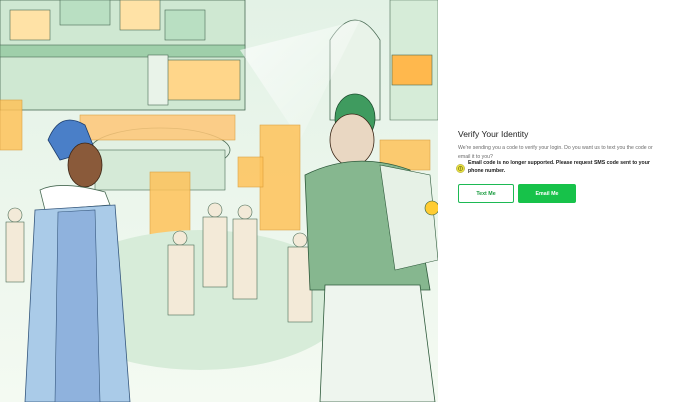  Describe the element at coordinates (486, 193) in the screenshot. I see `text-me-button: Text Me` at that location.